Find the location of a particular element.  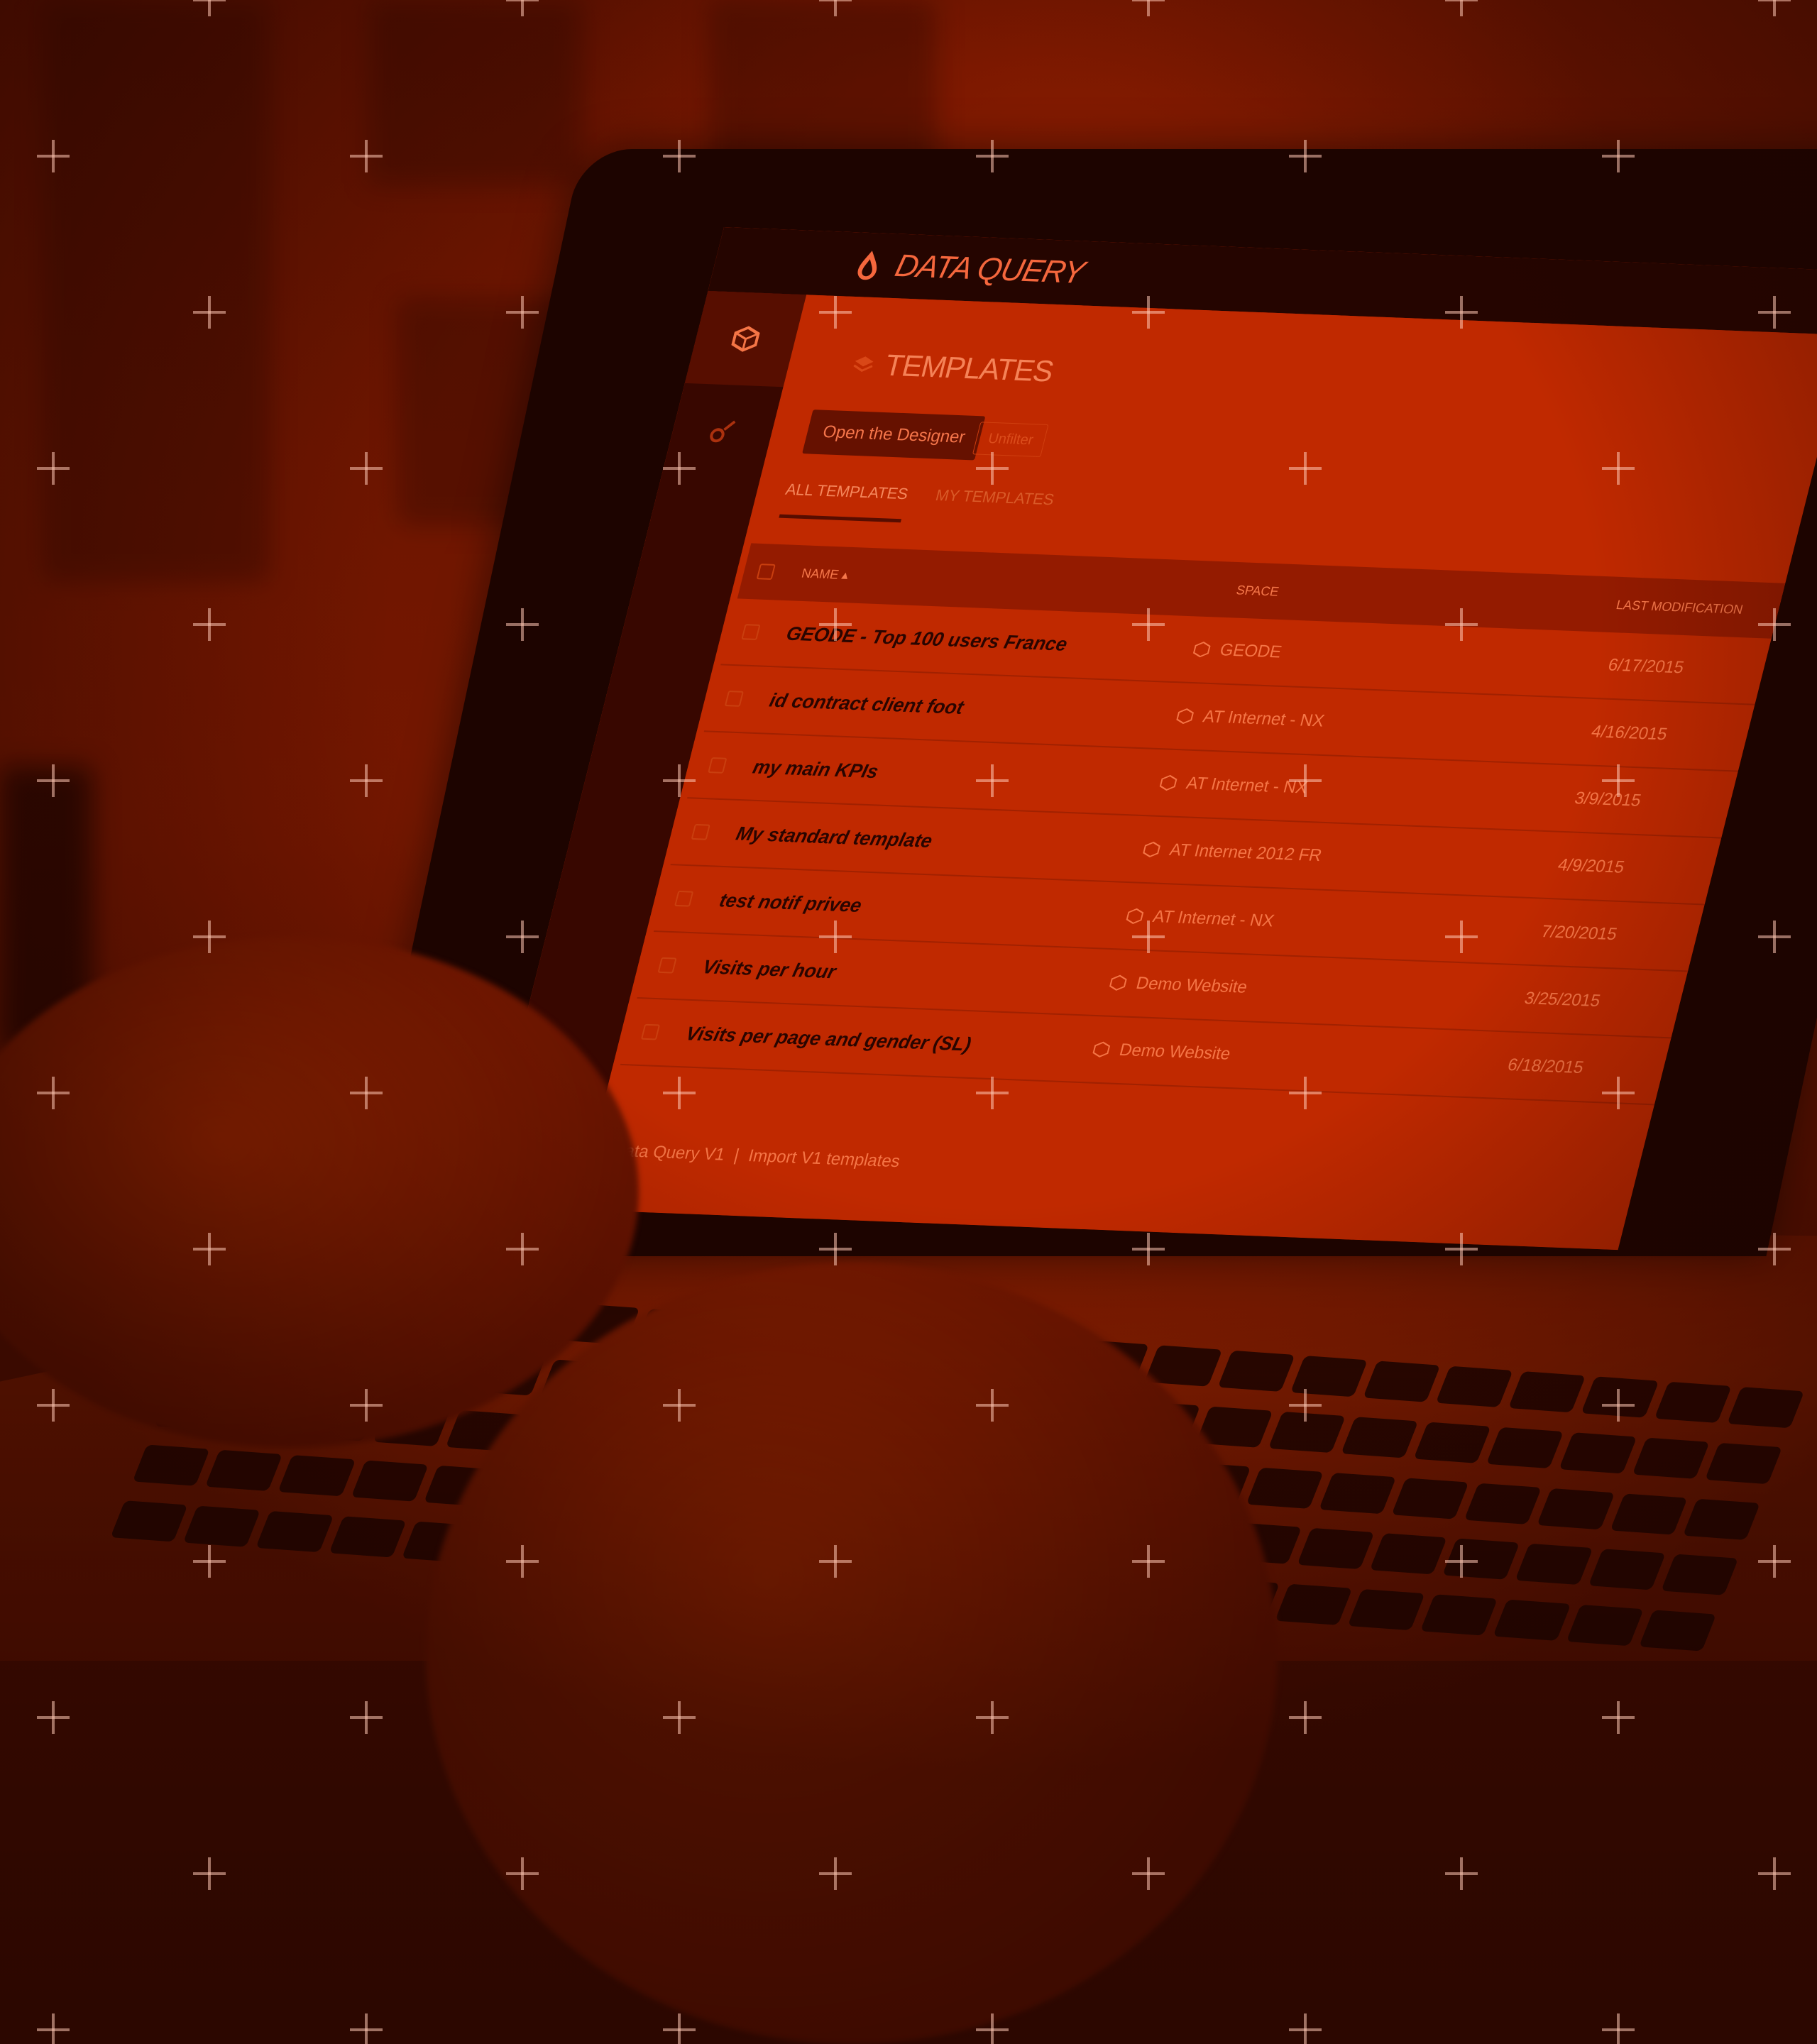

row-date: 4/9/2015 is located at coordinates (1591, 866).